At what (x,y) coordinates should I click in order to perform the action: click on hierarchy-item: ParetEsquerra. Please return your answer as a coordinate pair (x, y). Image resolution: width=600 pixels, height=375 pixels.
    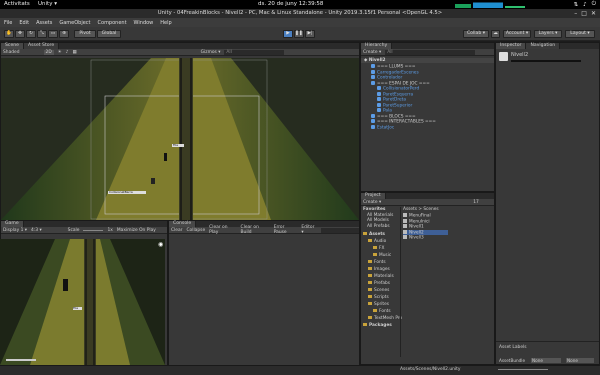
    Looking at the image, I should click on (427, 94).